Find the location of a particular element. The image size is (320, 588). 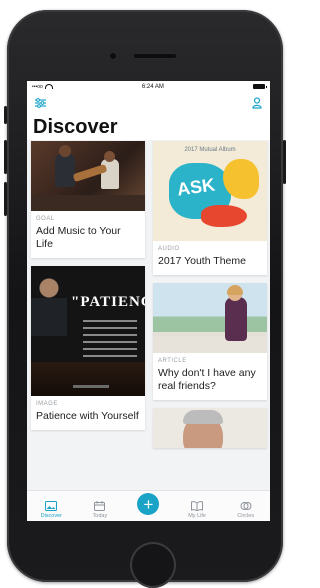

tab-discover: Discover is located at coordinates (51, 511).